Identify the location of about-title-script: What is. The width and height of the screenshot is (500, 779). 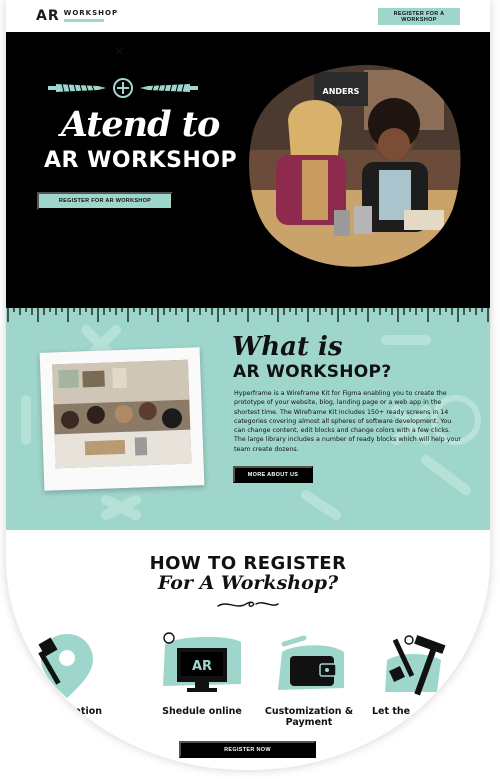
(287, 347).